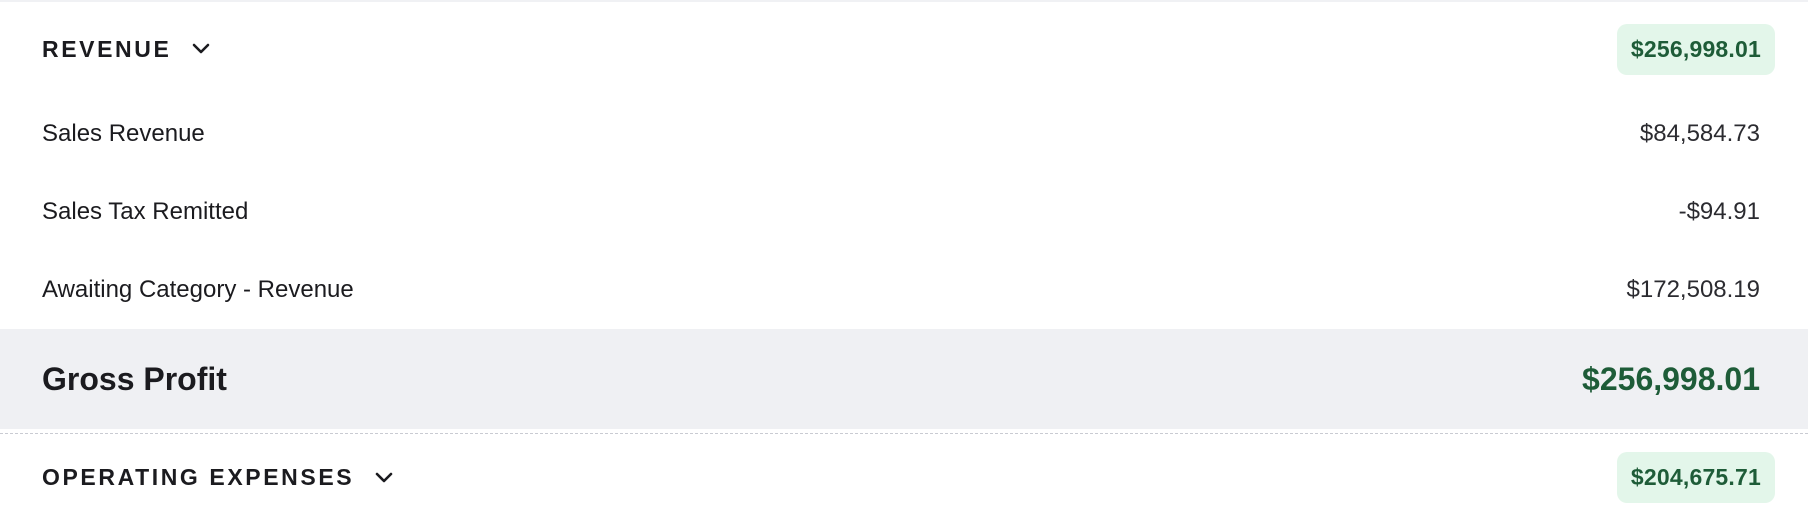 This screenshot has height=528, width=1808. Describe the element at coordinates (904, 212) in the screenshot. I see `line-item-sales-tax-remitted: Sales Tax Remitted -$94.91` at that location.